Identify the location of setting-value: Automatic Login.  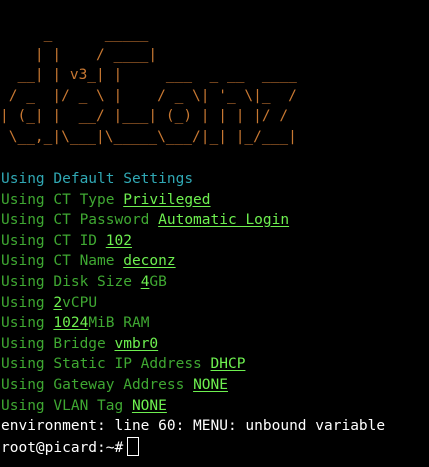
(224, 220).